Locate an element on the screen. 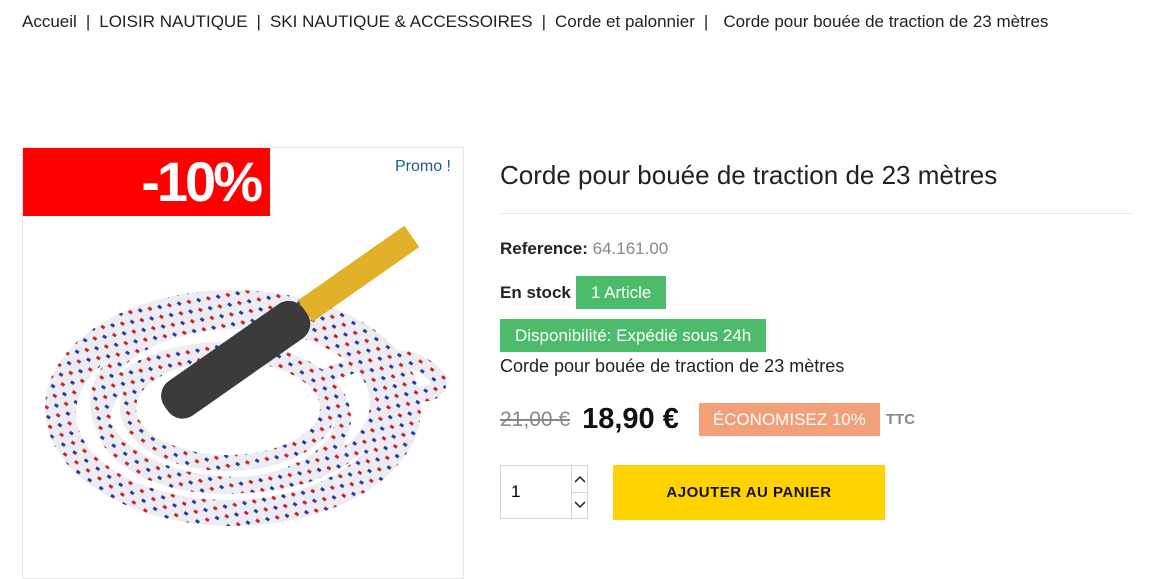  add-to-cart-button: AJOUTER AU PANIER is located at coordinates (749, 492).